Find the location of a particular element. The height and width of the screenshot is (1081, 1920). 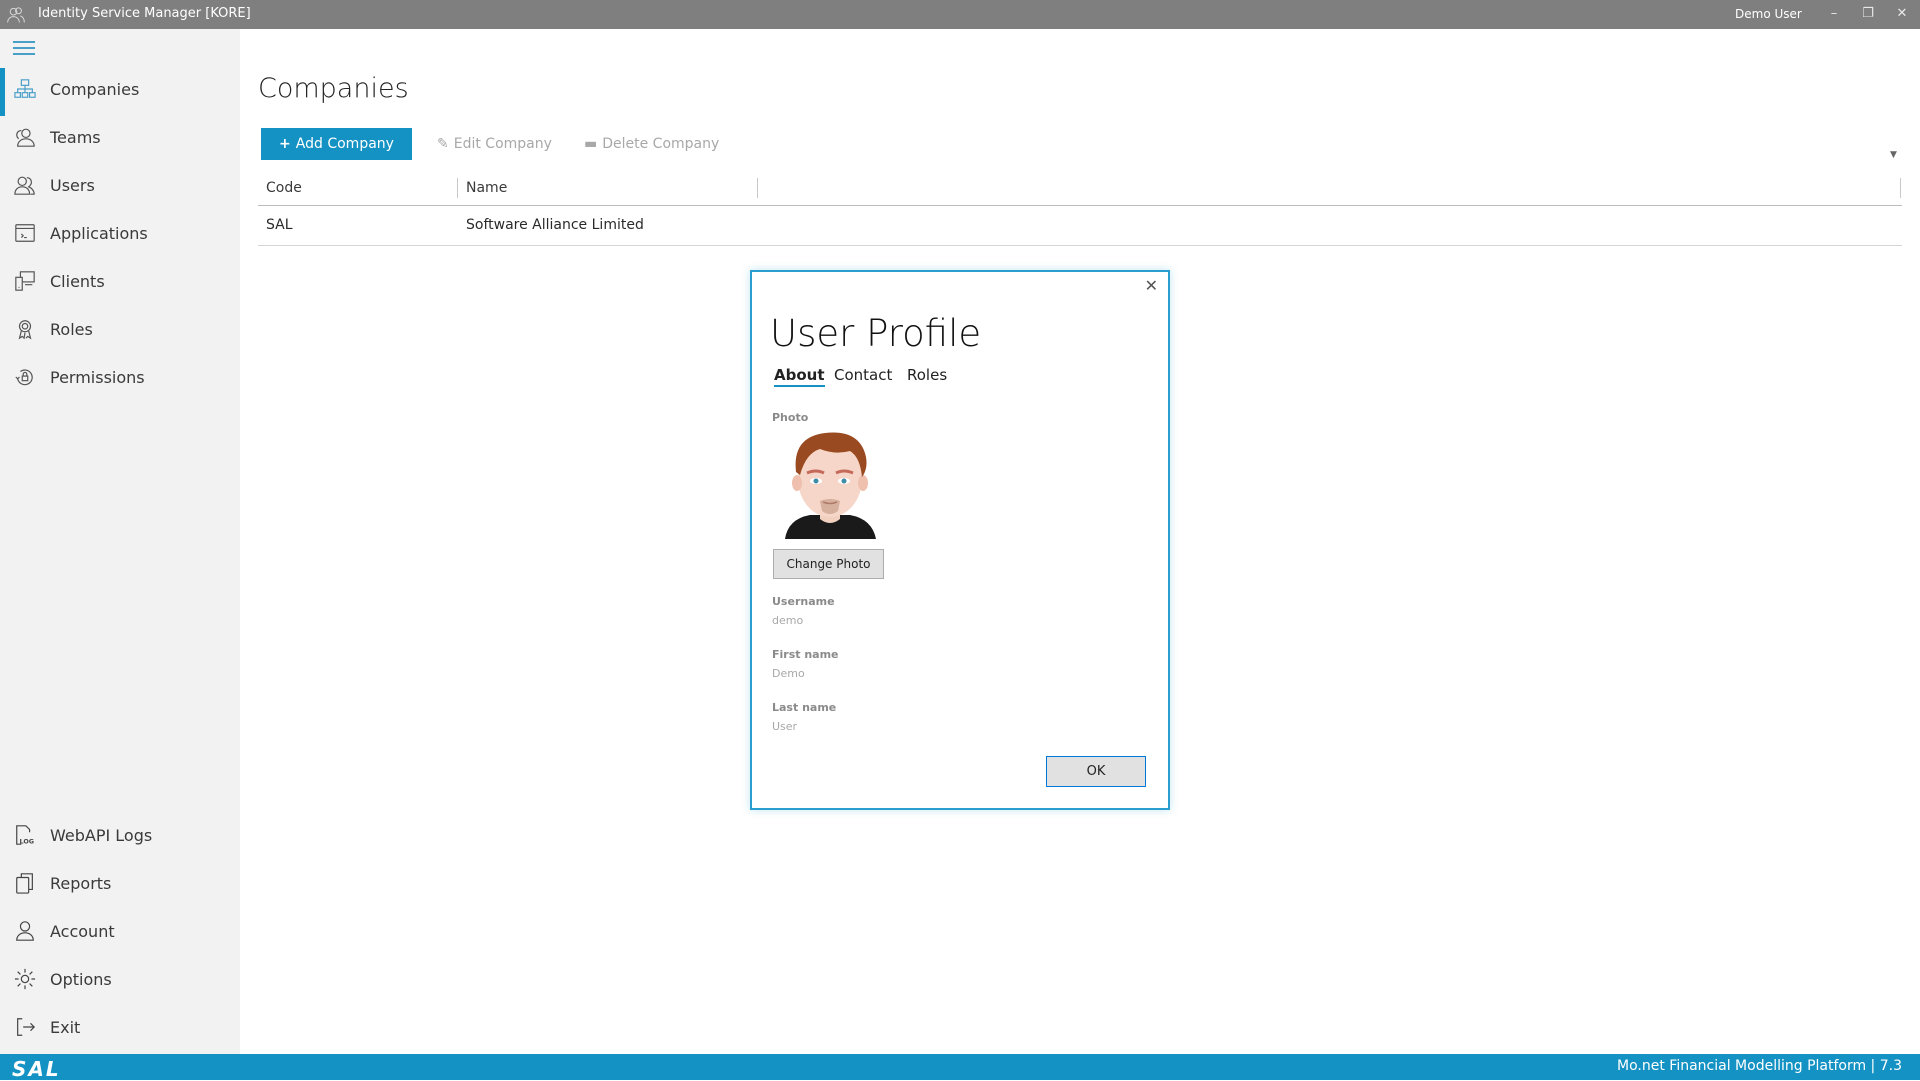

cell-name: Software Alliance Limited is located at coordinates (555, 225).